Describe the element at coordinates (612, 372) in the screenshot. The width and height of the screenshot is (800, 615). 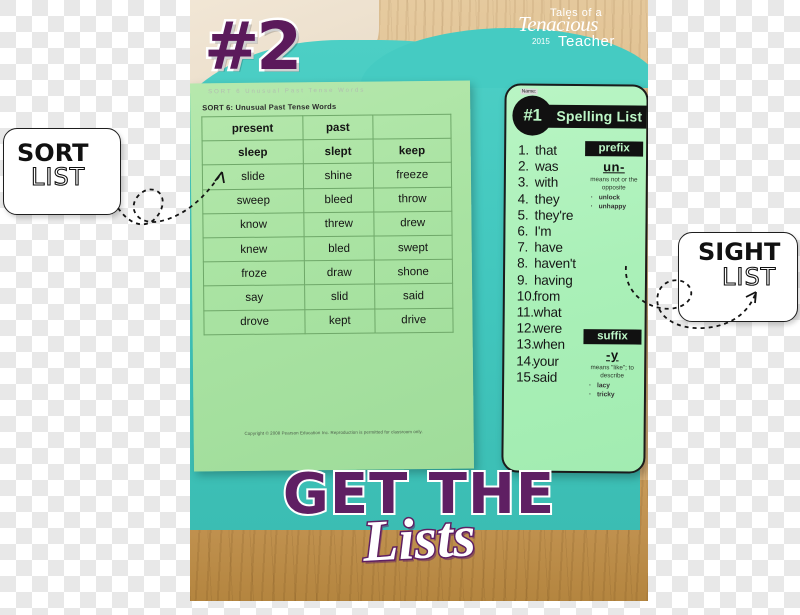
I see `suffix-meaning: means "like"; to describe` at that location.